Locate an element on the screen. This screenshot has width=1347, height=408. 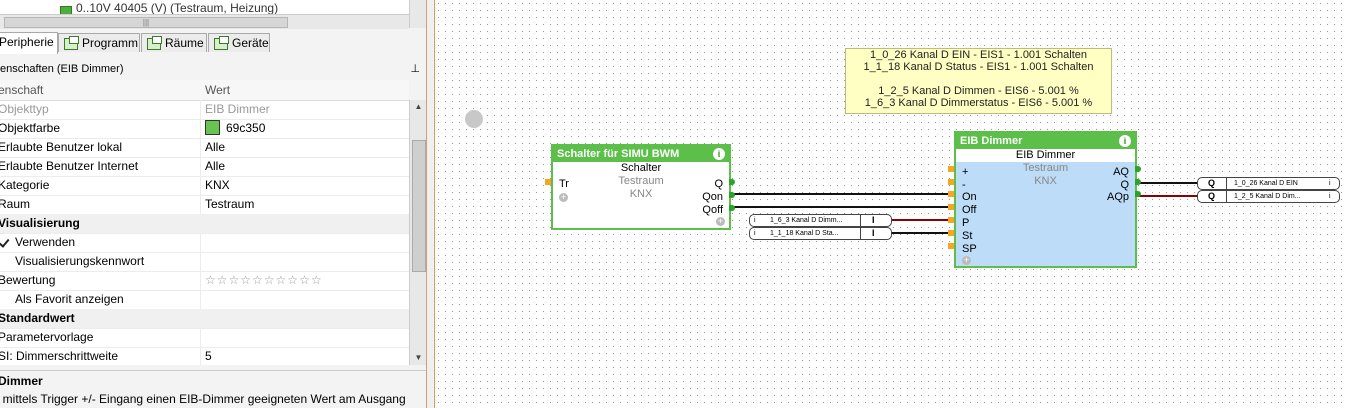
output-reference: Q 1_2_5 Kanal D Dim... i is located at coordinates (1268, 196).